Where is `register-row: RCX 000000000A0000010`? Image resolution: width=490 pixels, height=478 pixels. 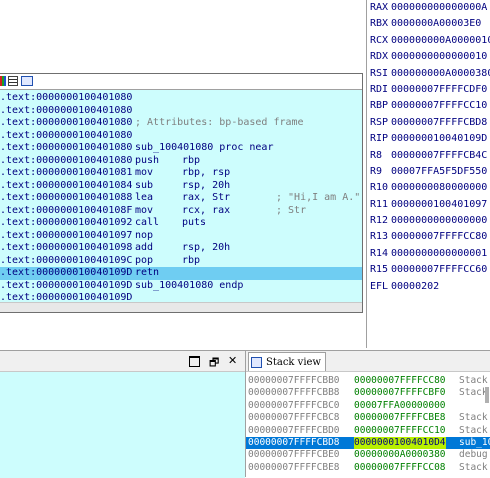
register-row: RCX 000000000A0000010 is located at coordinates (428, 41).